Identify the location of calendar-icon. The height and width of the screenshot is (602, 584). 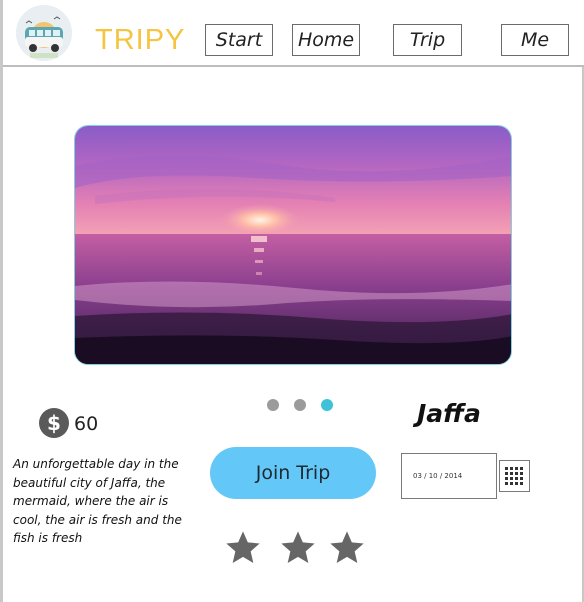
(514, 476).